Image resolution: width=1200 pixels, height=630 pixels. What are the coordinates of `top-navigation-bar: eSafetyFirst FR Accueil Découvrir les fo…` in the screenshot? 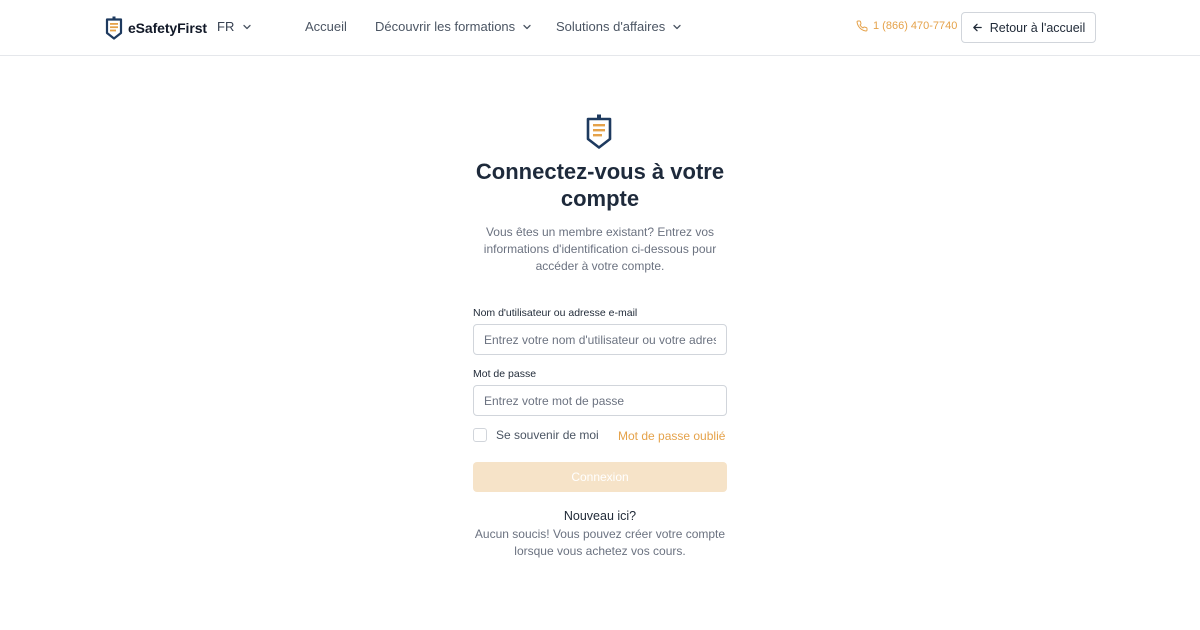 It's located at (600, 28).